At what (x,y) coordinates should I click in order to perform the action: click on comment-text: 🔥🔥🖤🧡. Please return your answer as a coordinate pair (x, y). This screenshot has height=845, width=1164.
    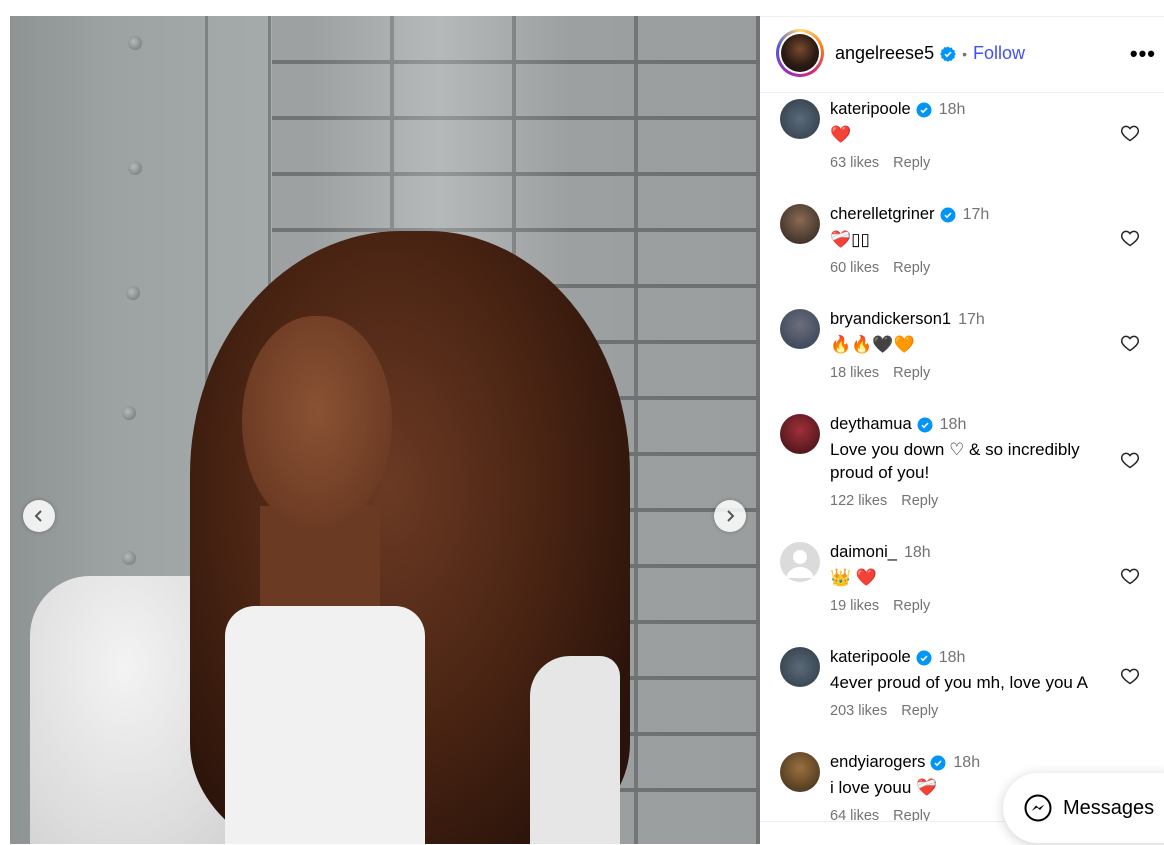
    Looking at the image, I should click on (872, 344).